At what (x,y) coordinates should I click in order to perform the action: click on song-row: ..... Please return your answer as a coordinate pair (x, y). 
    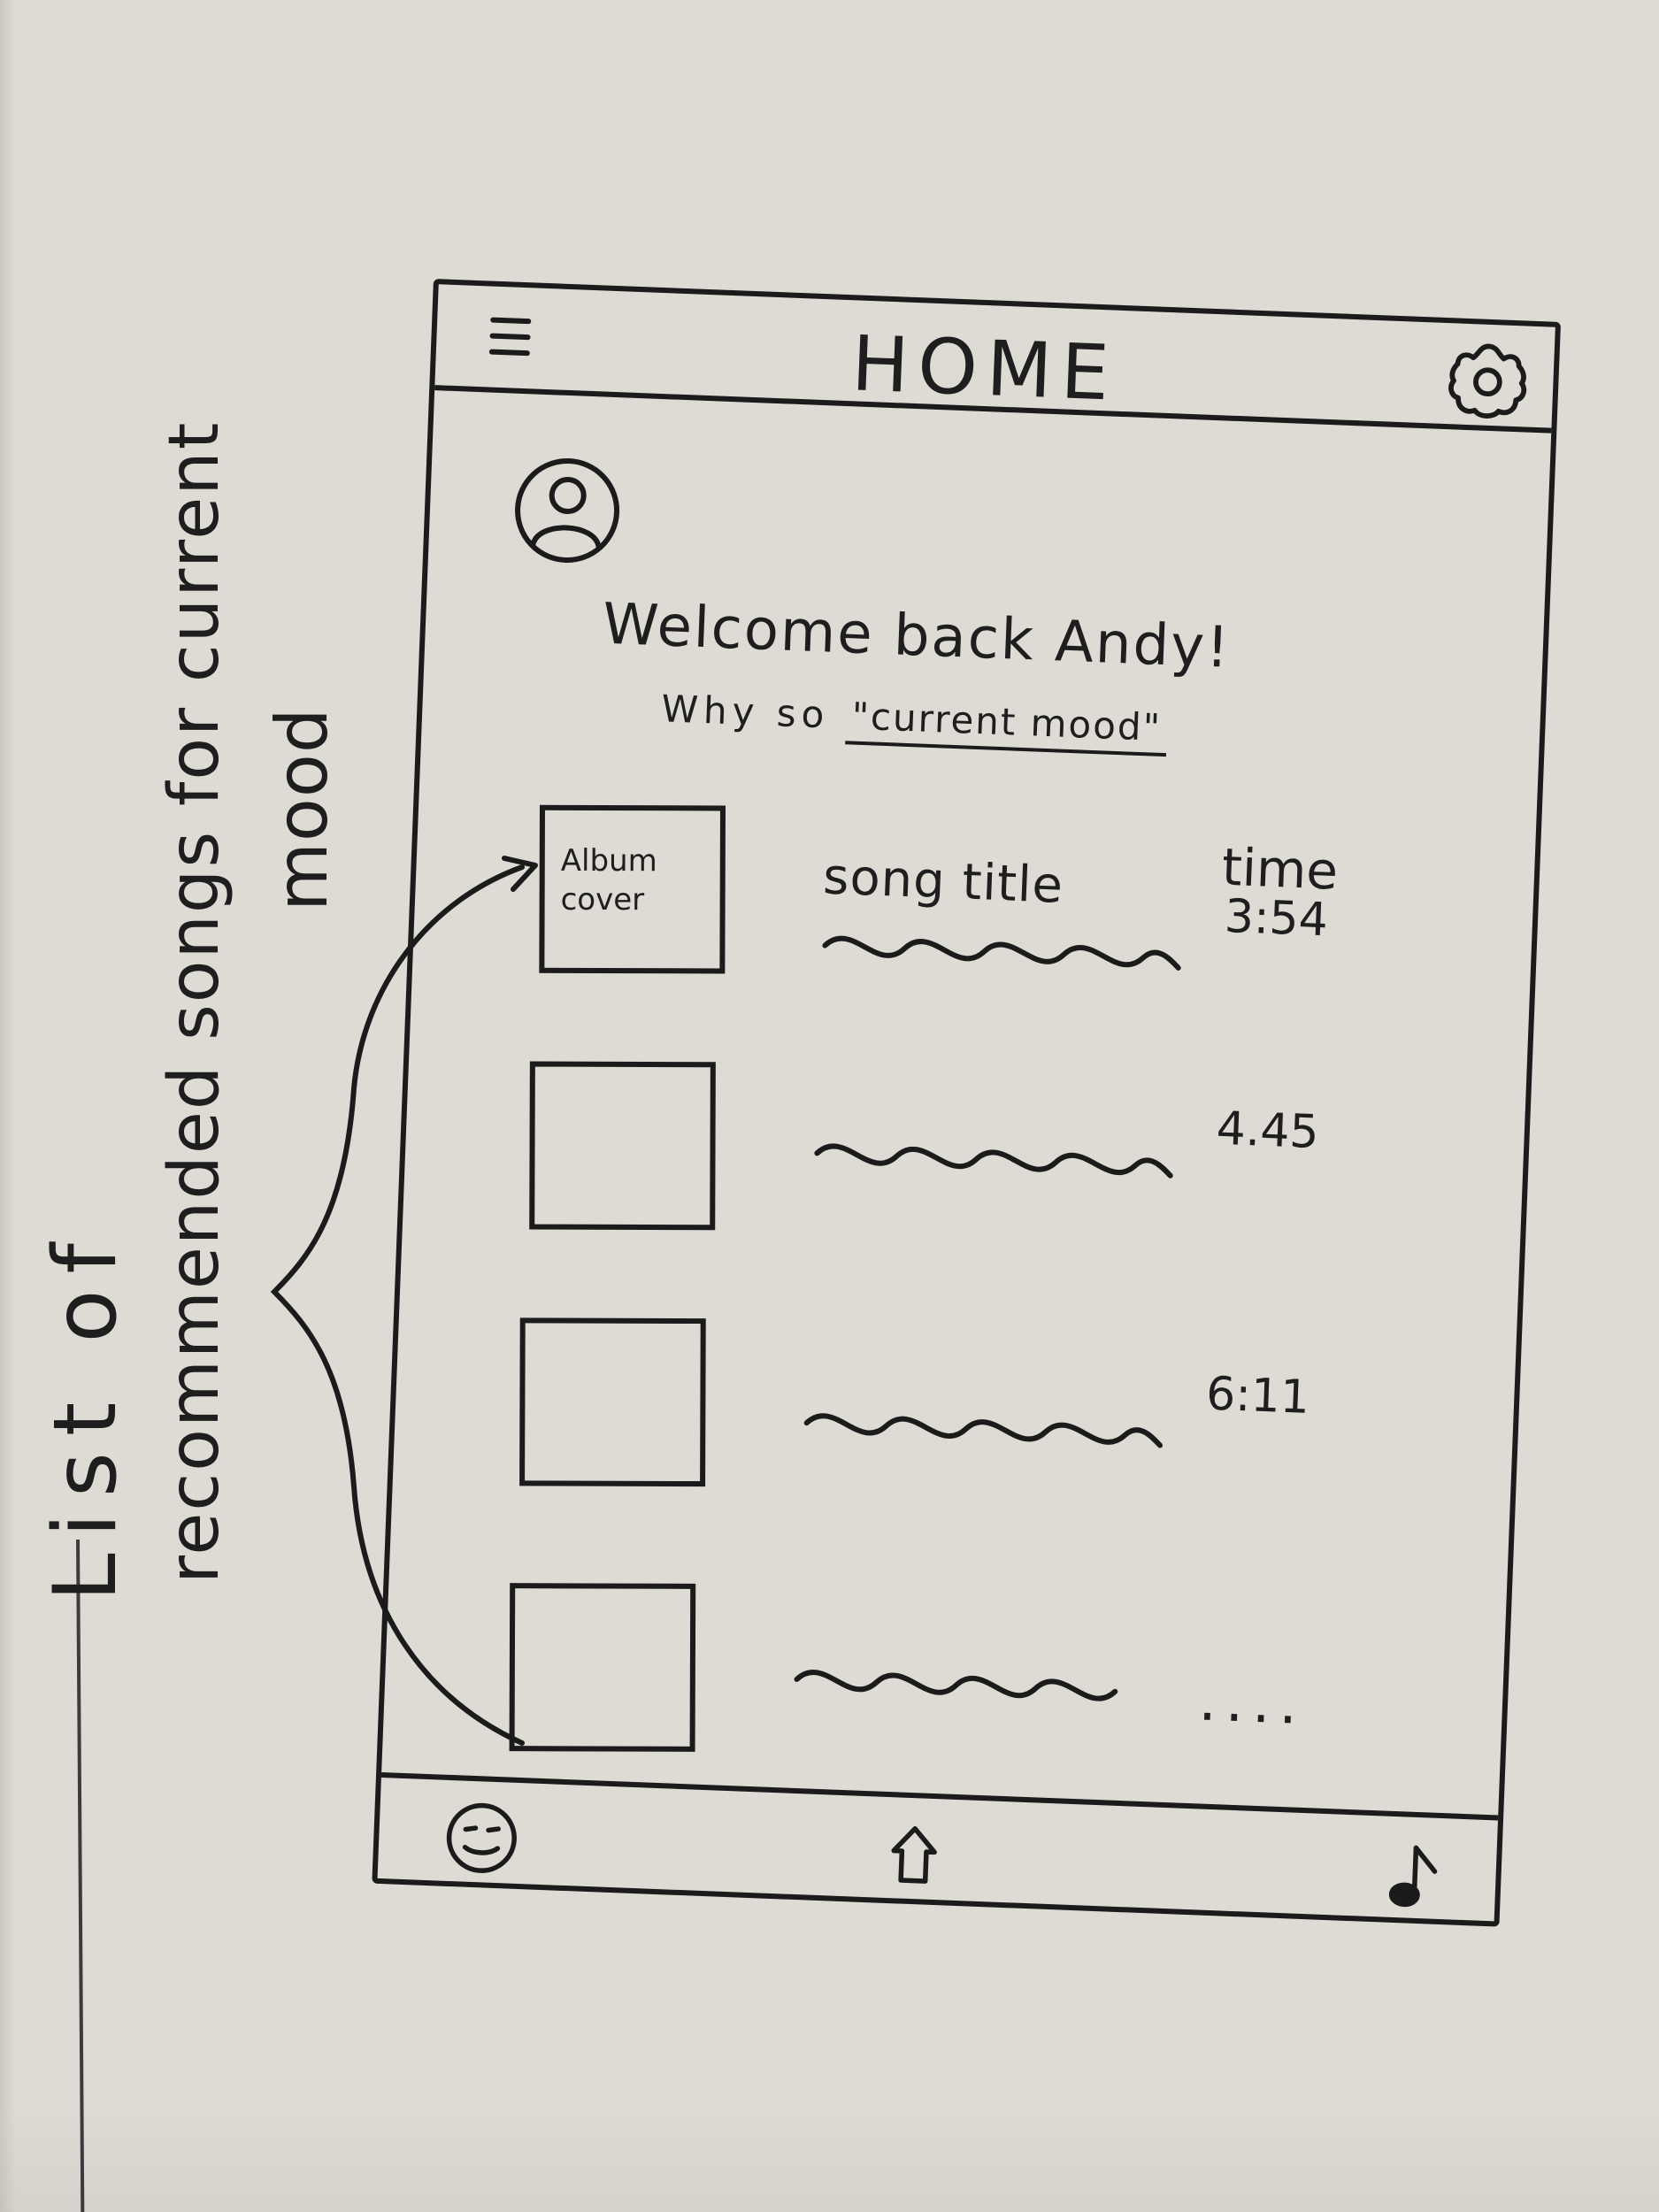
    Looking at the image, I should click on (987, 1691).